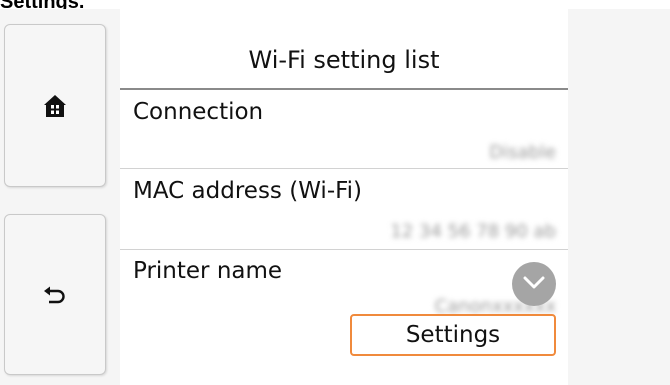 The height and width of the screenshot is (385, 670). I want to click on mac-address-label: MAC address (Wi-Fi), so click(248, 191).